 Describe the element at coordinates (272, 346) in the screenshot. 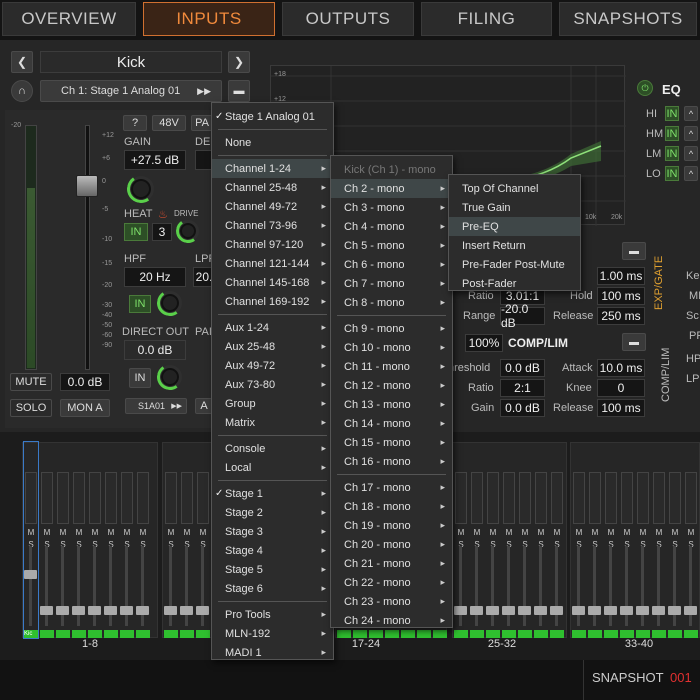

I see `menu-item: Aux 25-48 ▸` at that location.